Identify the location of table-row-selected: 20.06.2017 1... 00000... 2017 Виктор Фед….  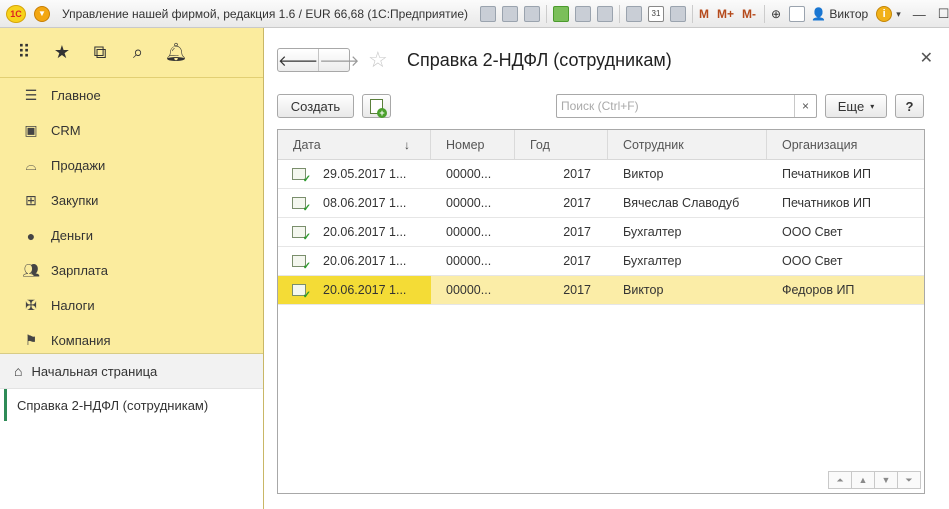
(601, 290).